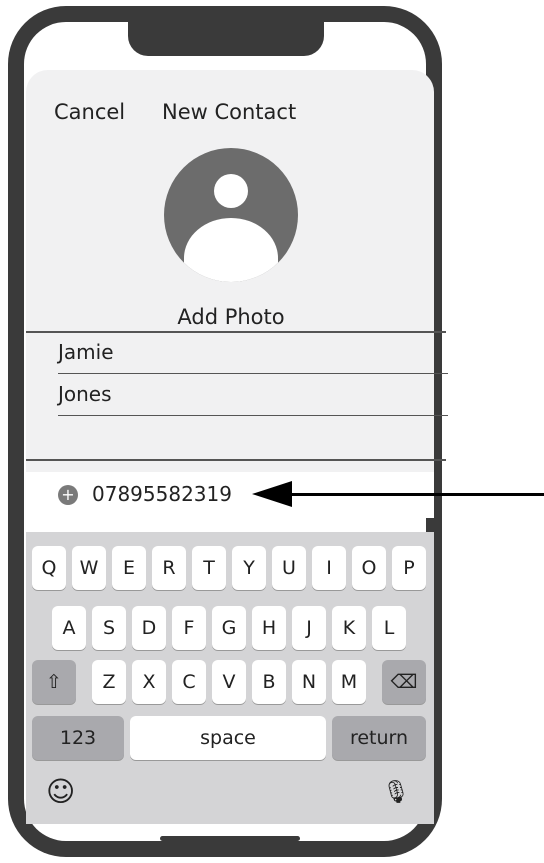 Image resolution: width=544 pixels, height=863 pixels. What do you see at coordinates (249, 568) in the screenshot?
I see `key-y: Y` at bounding box center [249, 568].